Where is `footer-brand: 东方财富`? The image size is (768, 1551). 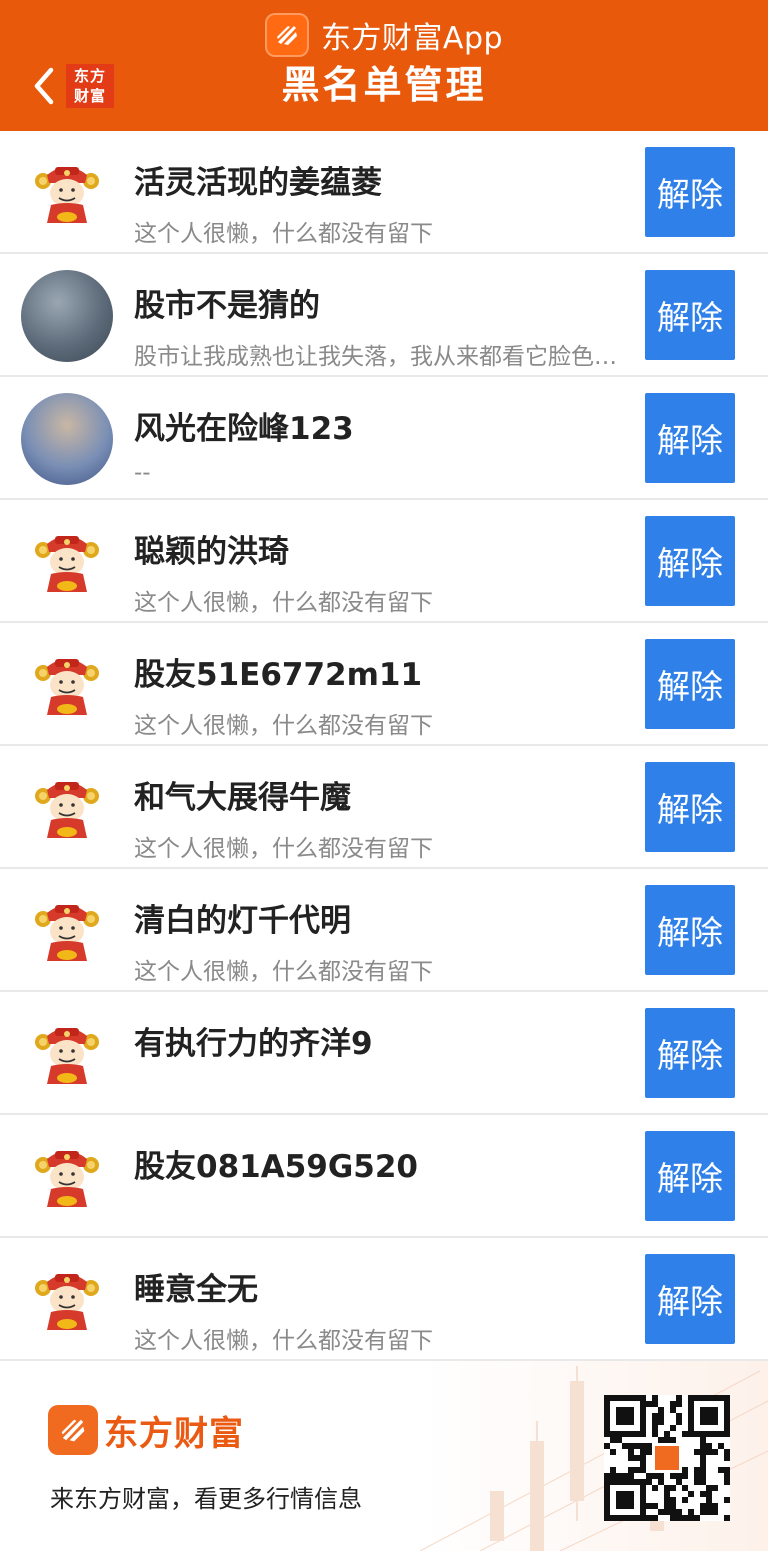 footer-brand: 东方财富 is located at coordinates (174, 1433).